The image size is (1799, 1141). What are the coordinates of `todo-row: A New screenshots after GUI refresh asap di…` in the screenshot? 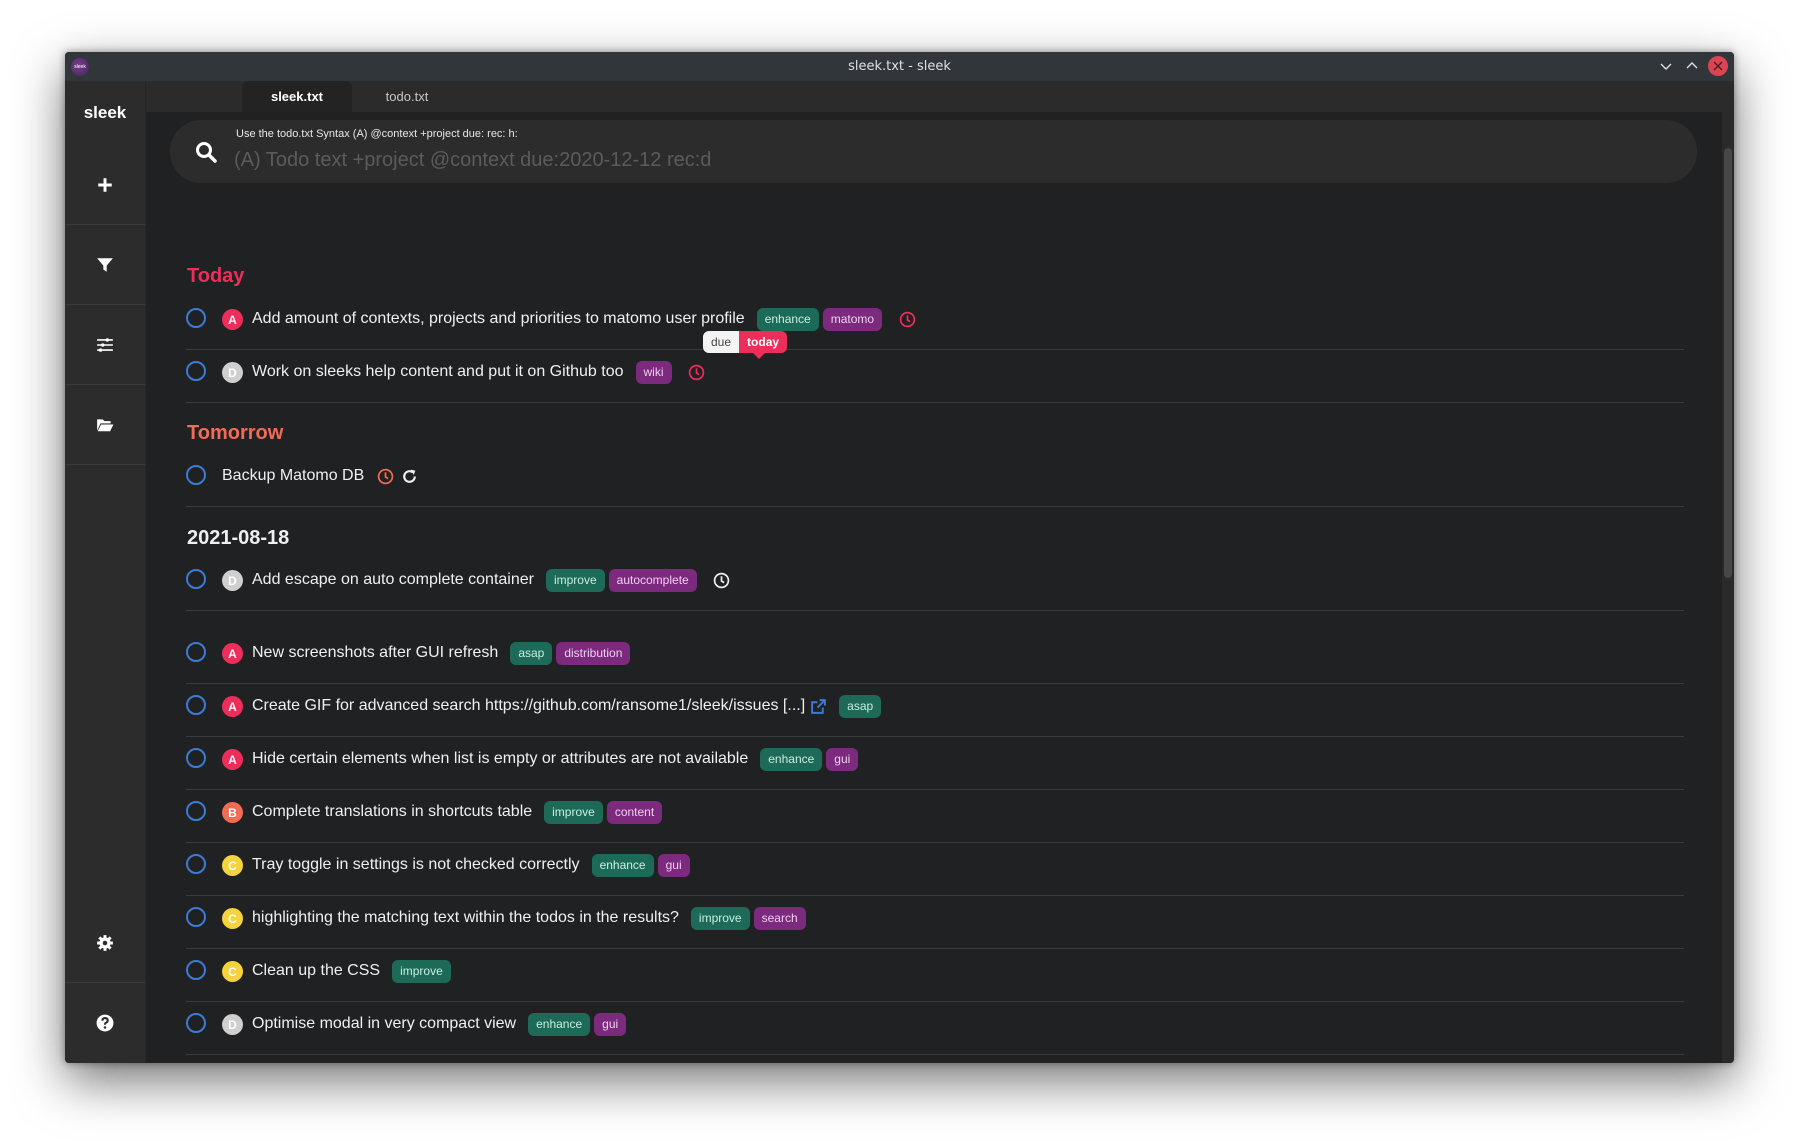 It's located at (935, 657).